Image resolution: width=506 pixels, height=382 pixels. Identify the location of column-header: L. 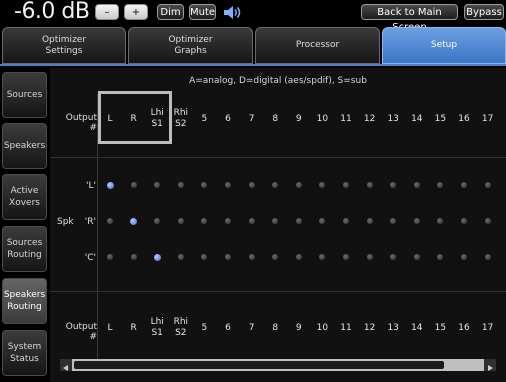
(110, 119).